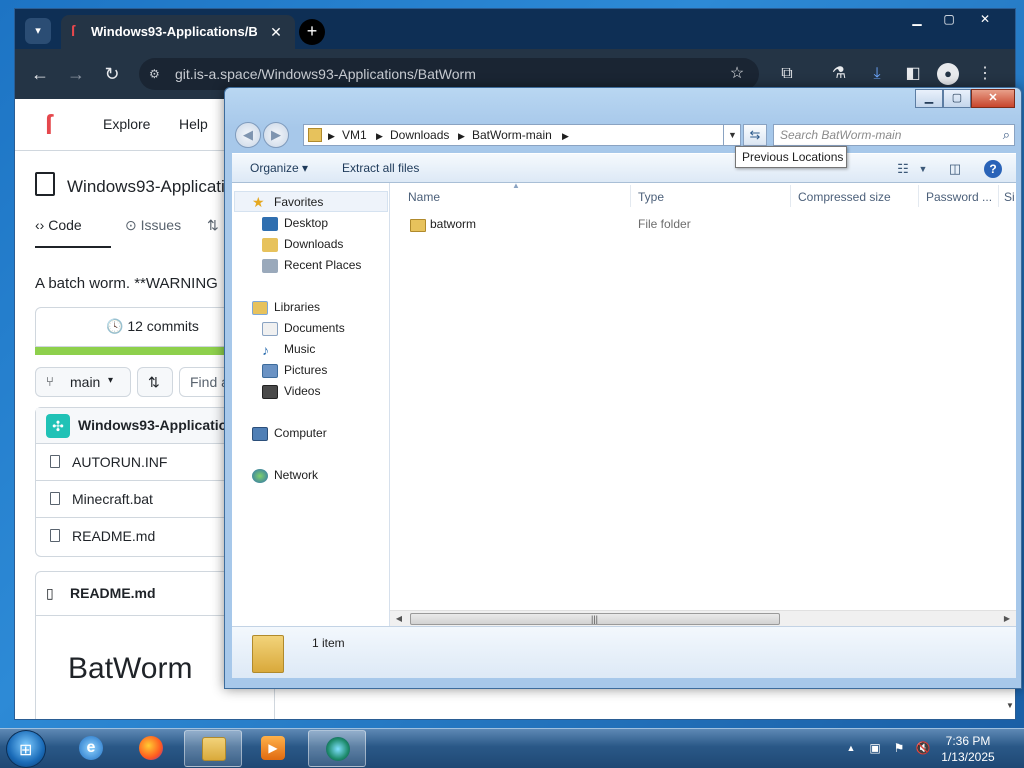 This screenshot has height=768, width=1024. I want to click on forward-button: ▶, so click(276, 135).